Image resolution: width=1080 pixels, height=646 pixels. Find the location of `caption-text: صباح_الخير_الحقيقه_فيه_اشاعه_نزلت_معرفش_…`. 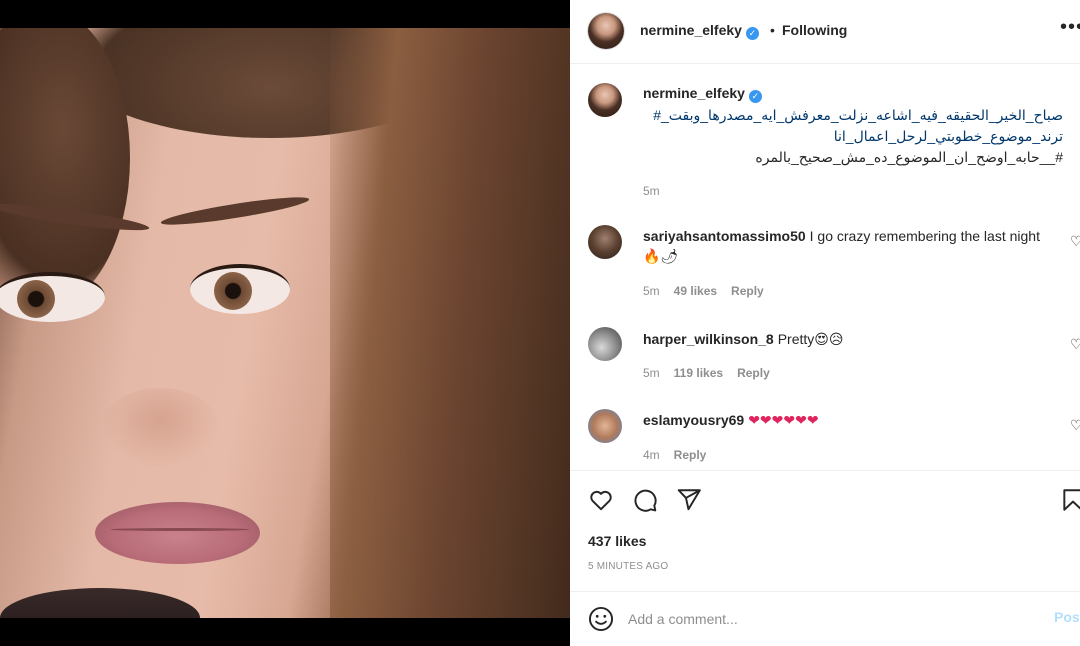

caption-text: صباح_الخير_الحقيقه_فيه_اشاعه_نزلت_معرفش_… is located at coordinates (853, 136).